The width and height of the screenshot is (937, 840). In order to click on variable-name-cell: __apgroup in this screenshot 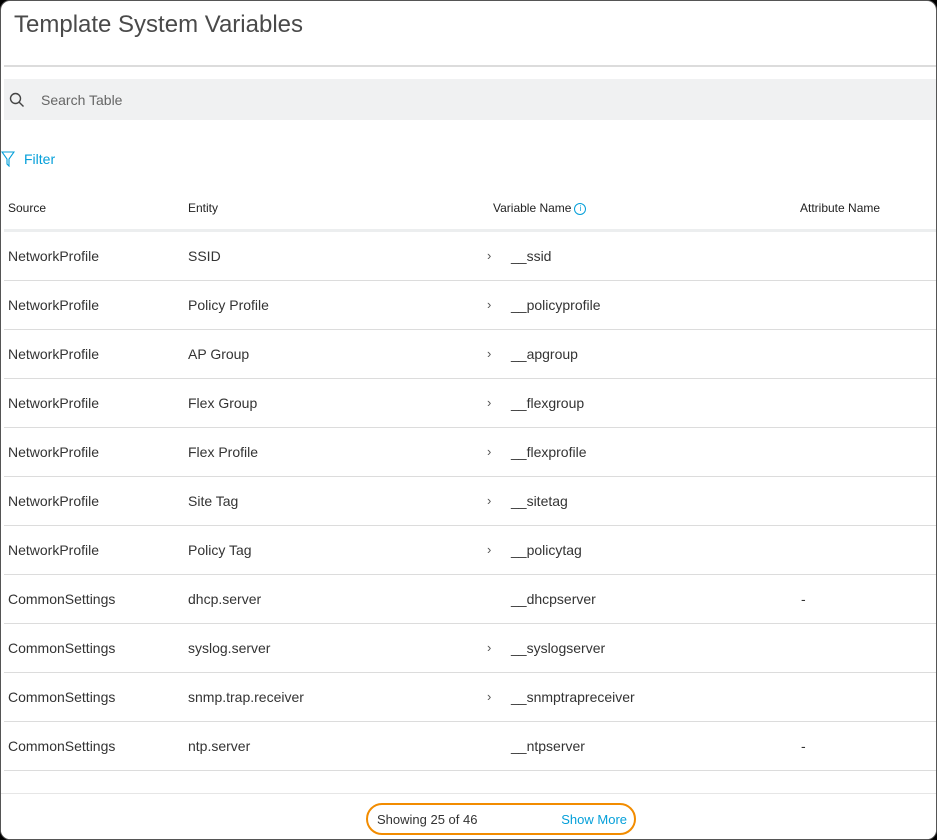, I will do `click(544, 354)`.